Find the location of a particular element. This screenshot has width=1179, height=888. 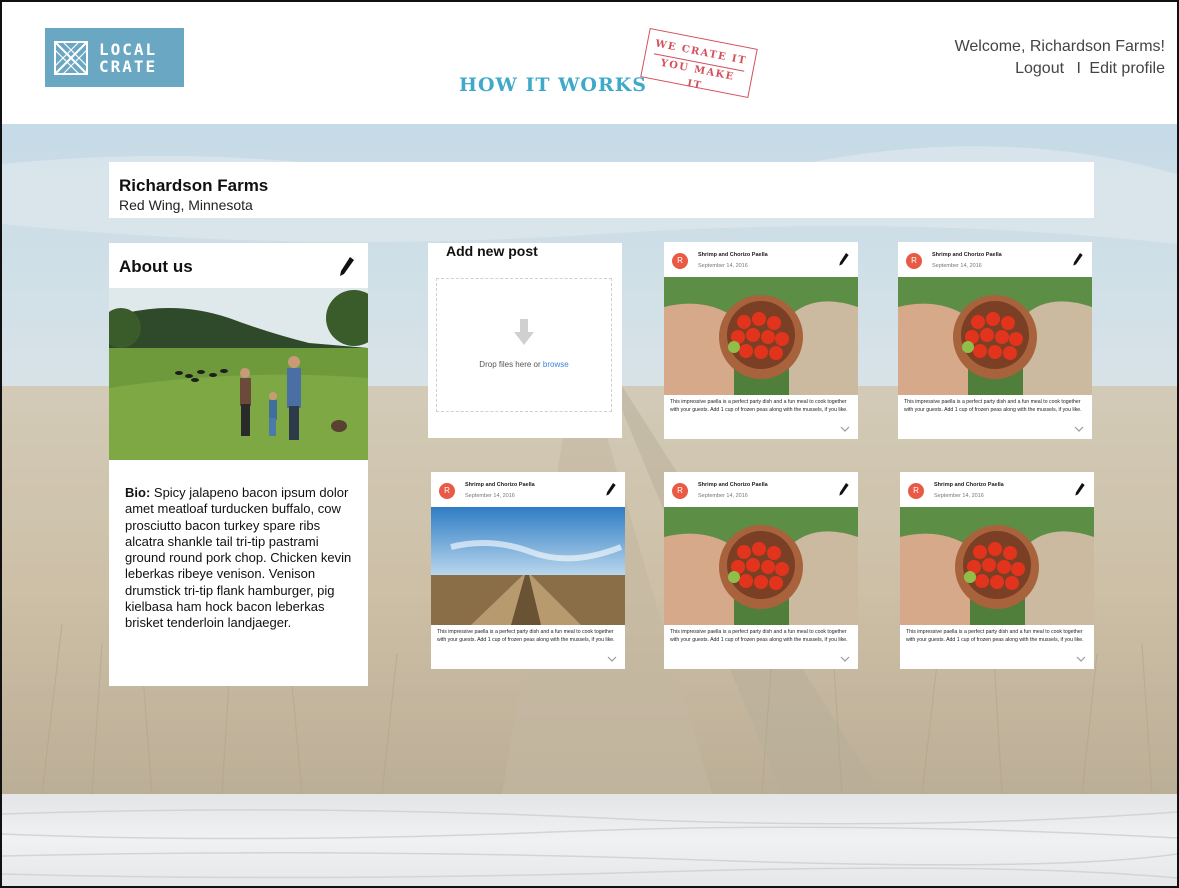

field-road-image is located at coordinates (528, 566).